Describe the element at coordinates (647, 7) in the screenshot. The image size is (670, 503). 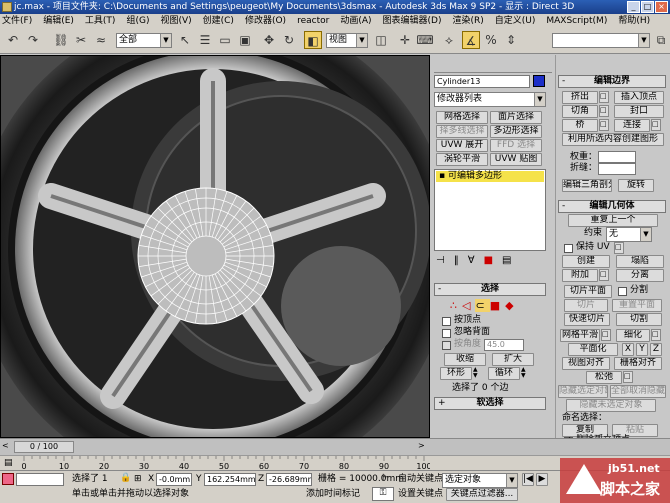
I see `maximize-button: □` at that location.